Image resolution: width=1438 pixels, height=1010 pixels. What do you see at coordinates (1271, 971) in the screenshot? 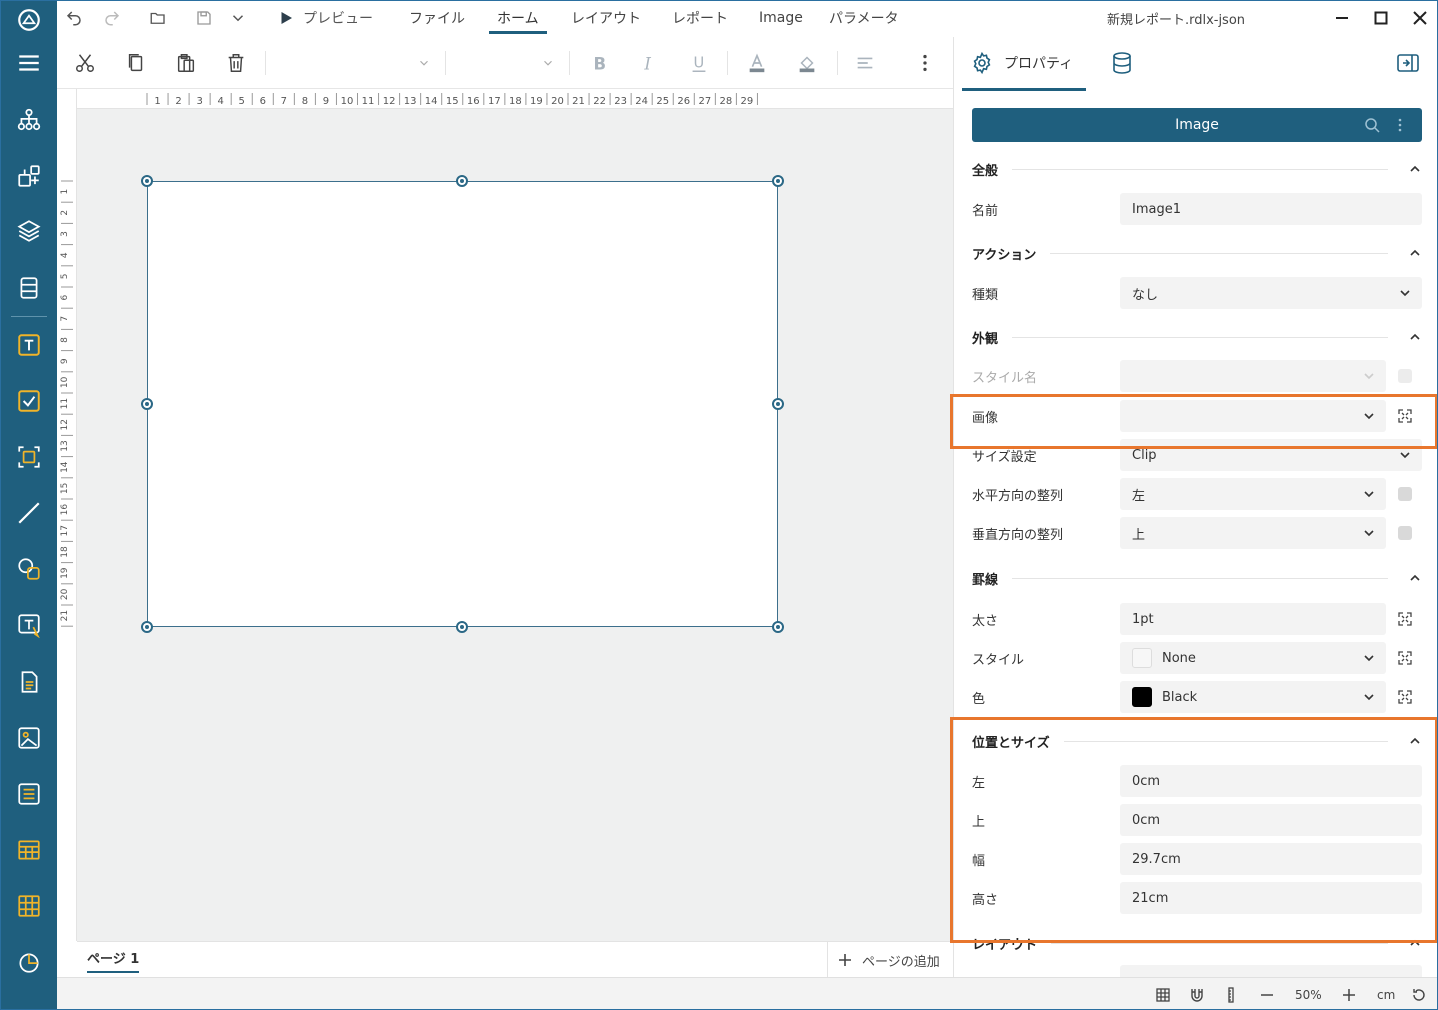
I see `layout-field-partial` at bounding box center [1271, 971].